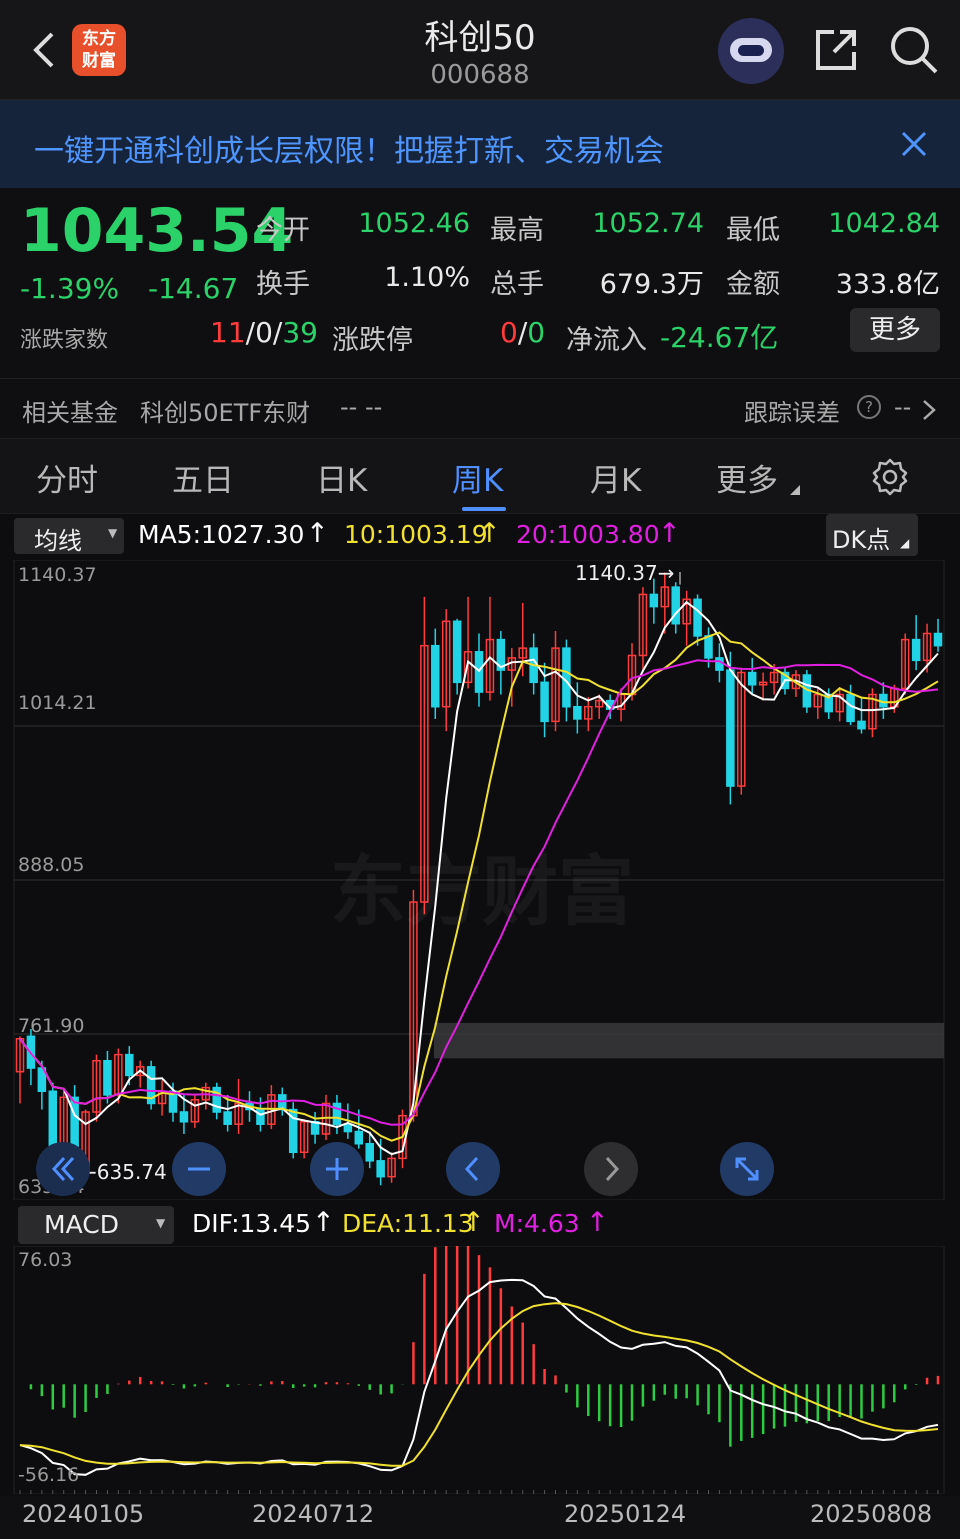 This screenshot has width=960, height=1539. Describe the element at coordinates (264, 332) in the screenshot. I see `breadth-values: 11/0/39` at that location.